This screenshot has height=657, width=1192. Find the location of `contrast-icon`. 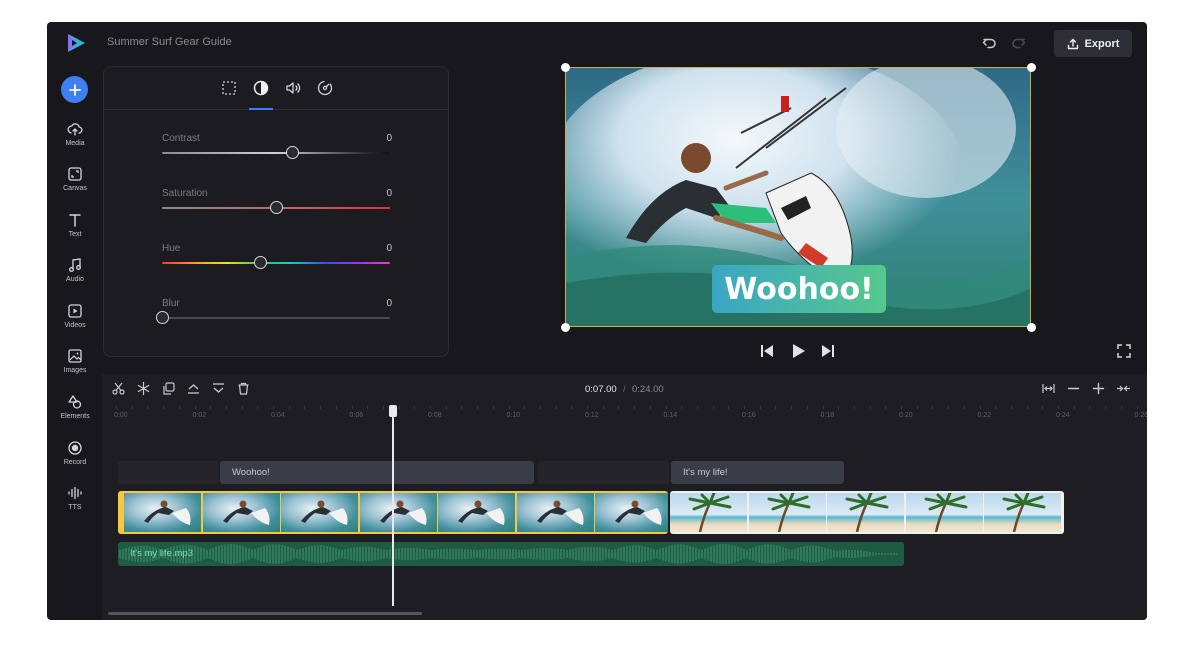

contrast-icon is located at coordinates (261, 88).